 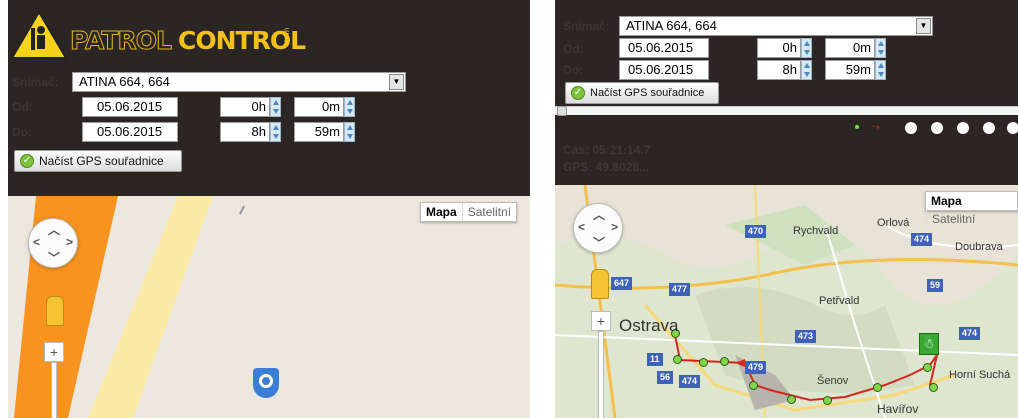 What do you see at coordinates (880, 48) in the screenshot?
I see `from-minute-spinner-right` at bounding box center [880, 48].